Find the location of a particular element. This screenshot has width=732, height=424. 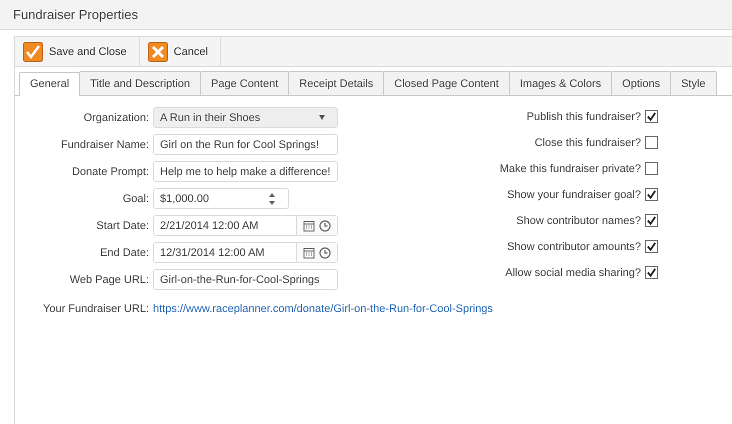

field-label: Start Date: is located at coordinates (122, 226).